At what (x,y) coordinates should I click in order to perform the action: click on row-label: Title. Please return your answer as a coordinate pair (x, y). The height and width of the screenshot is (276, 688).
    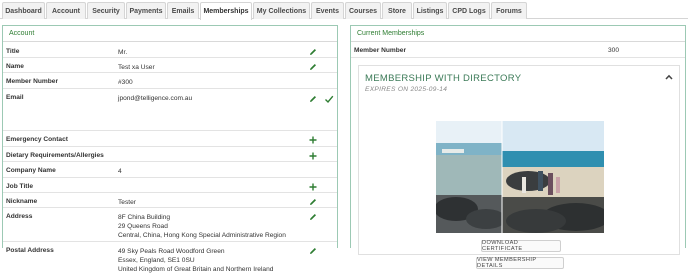
    Looking at the image, I should click on (13, 51).